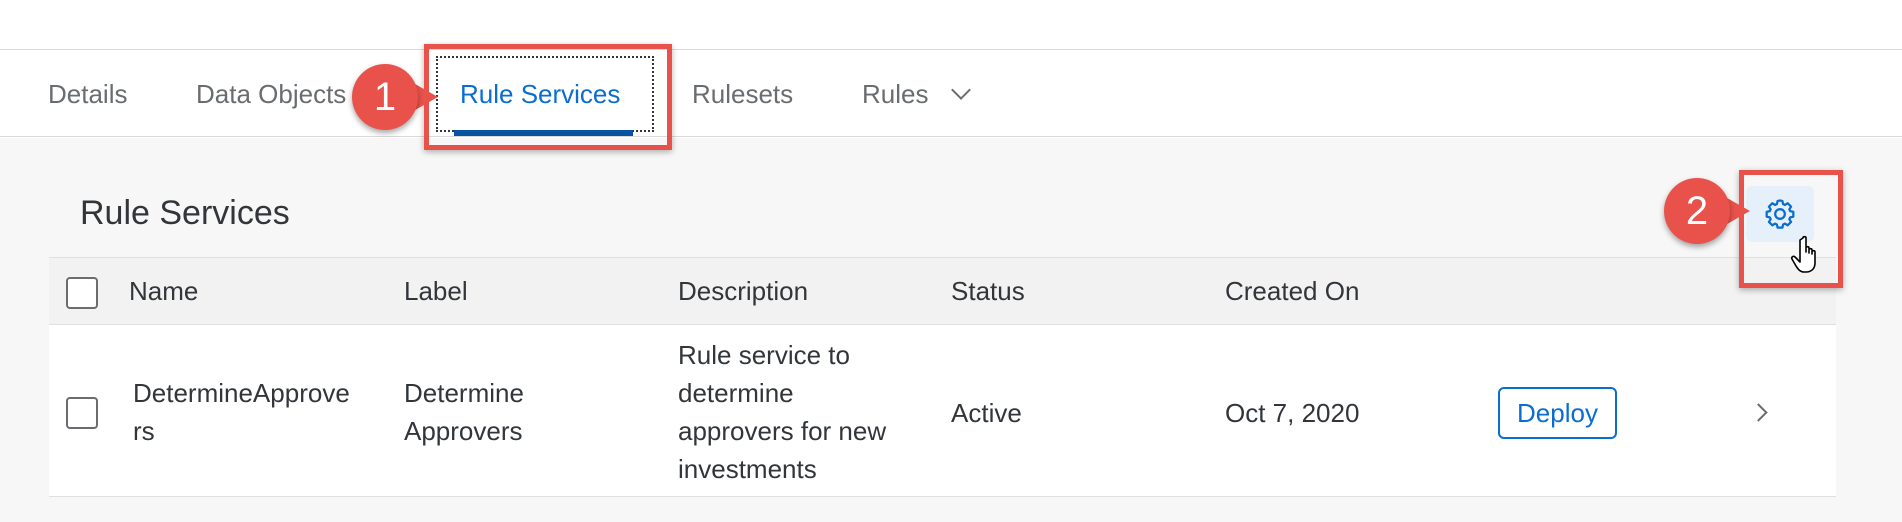 The height and width of the screenshot is (522, 1902). I want to click on deploy-button: Deploy, so click(1557, 413).